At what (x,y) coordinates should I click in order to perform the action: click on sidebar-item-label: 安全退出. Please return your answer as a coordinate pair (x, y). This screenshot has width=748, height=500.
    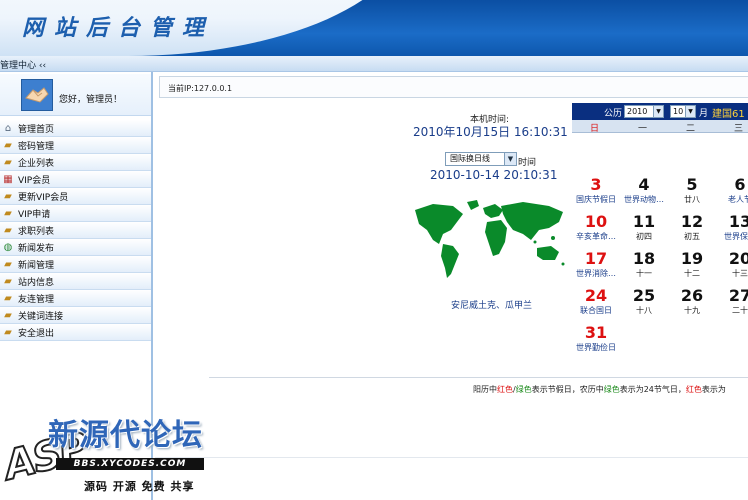
    Looking at the image, I should click on (36, 333).